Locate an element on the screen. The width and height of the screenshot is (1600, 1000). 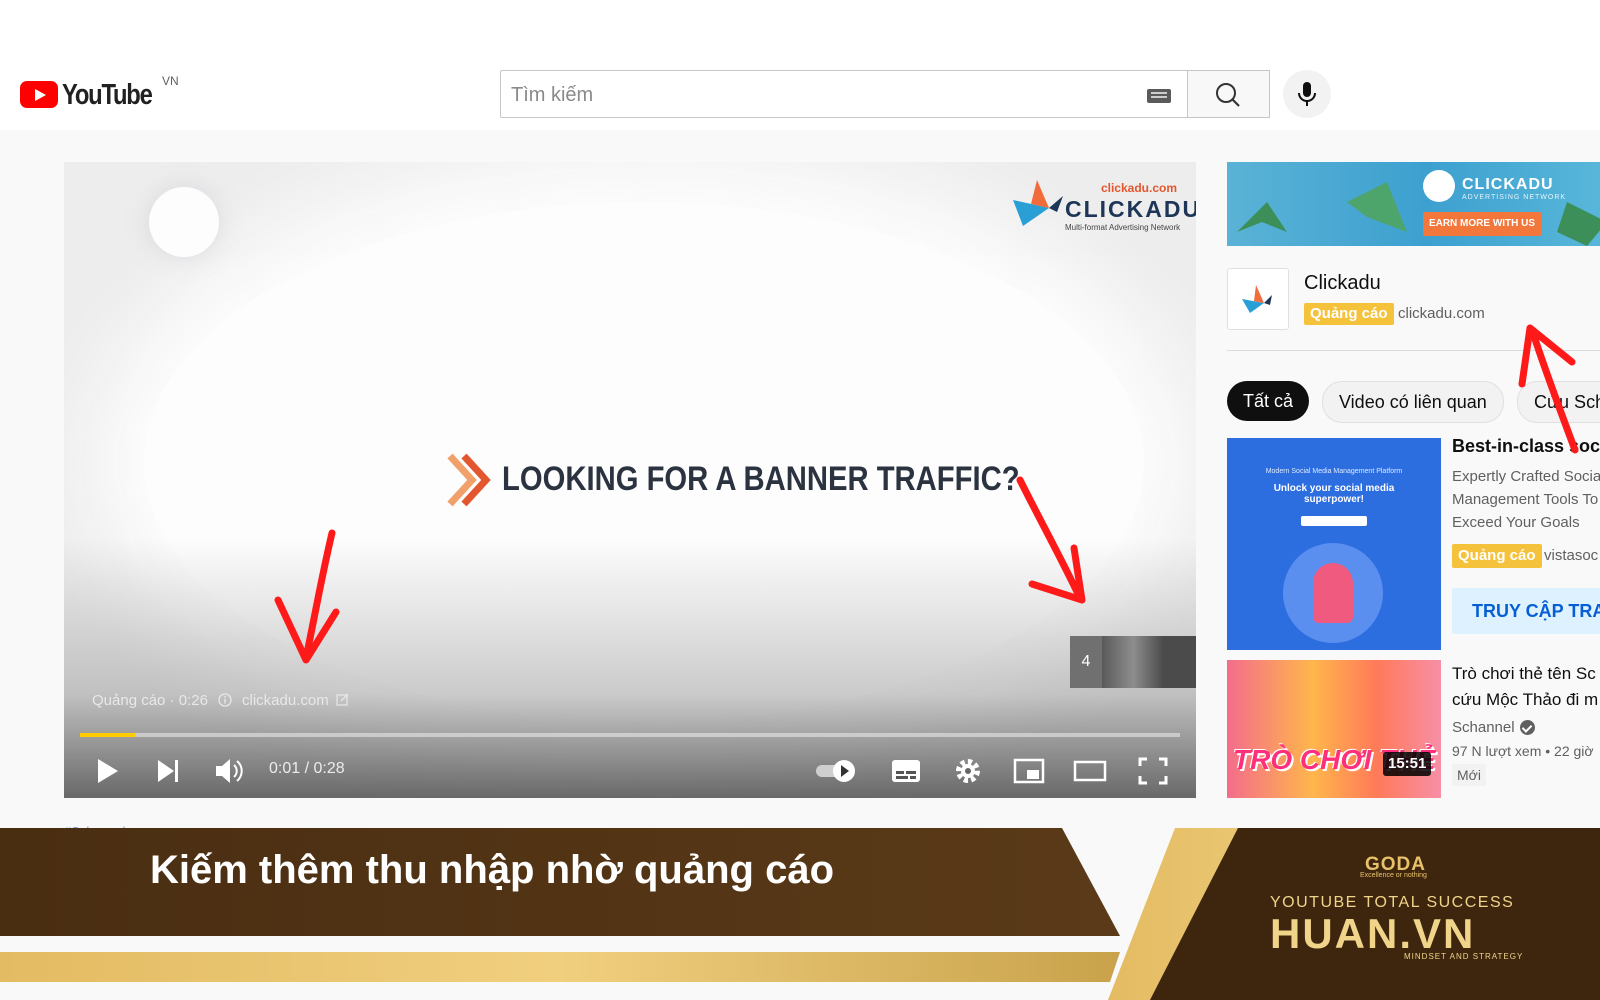
advertiser-channel: vistasoc is located at coordinates (1571, 555).